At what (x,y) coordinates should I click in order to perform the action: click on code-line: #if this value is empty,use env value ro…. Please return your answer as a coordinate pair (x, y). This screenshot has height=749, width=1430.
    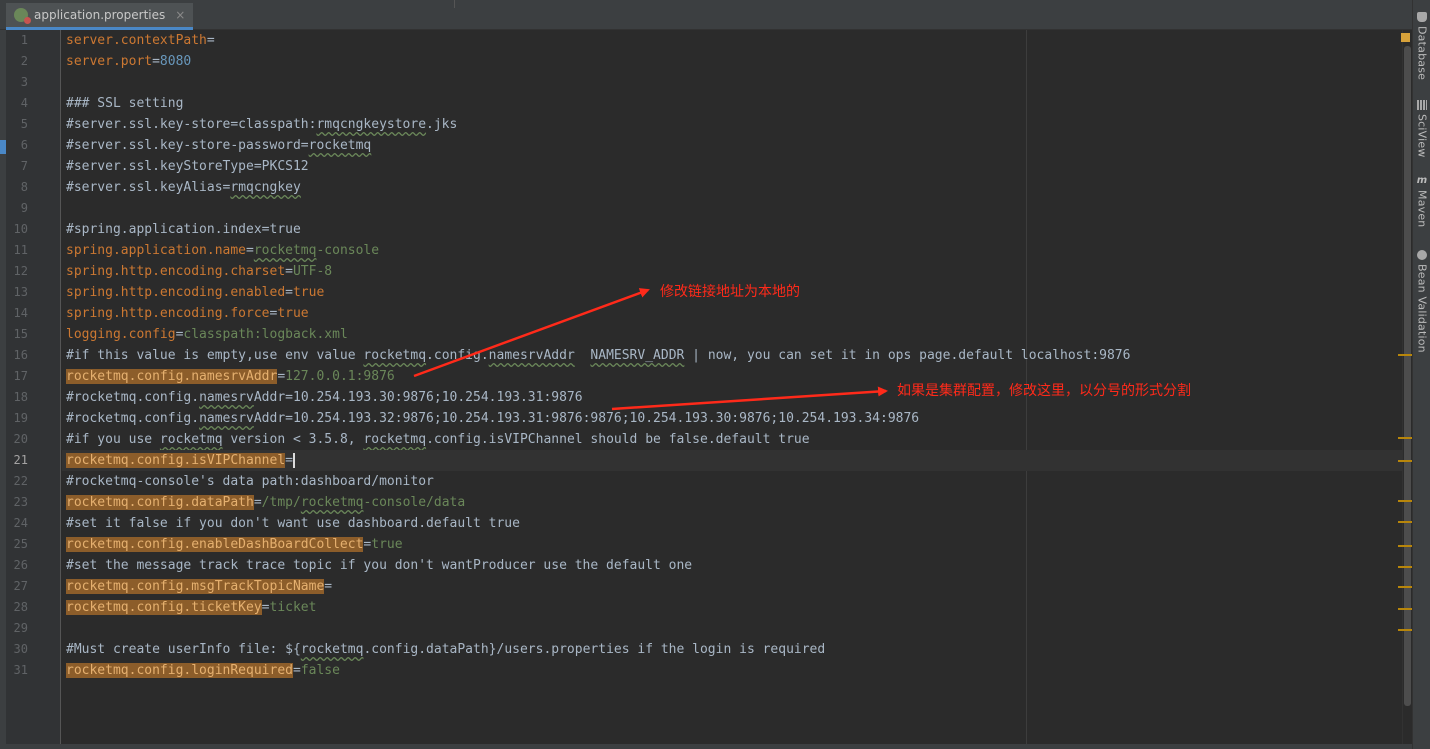
    Looking at the image, I should click on (732, 355).